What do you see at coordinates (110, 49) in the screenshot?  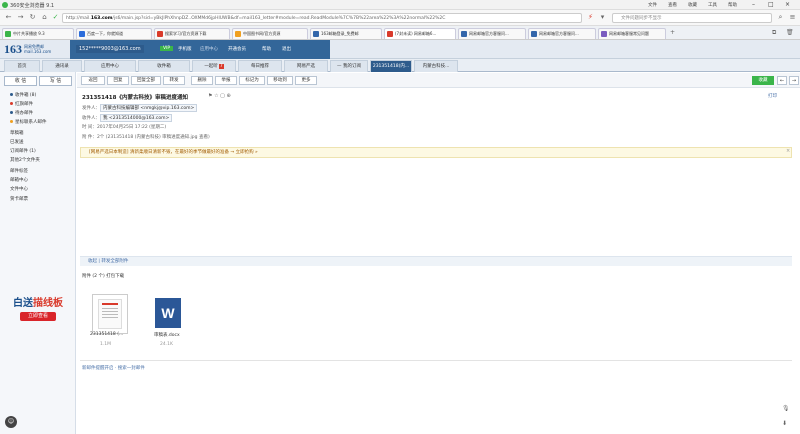 I see `user-account: 152*****9003@163.com` at bounding box center [110, 49].